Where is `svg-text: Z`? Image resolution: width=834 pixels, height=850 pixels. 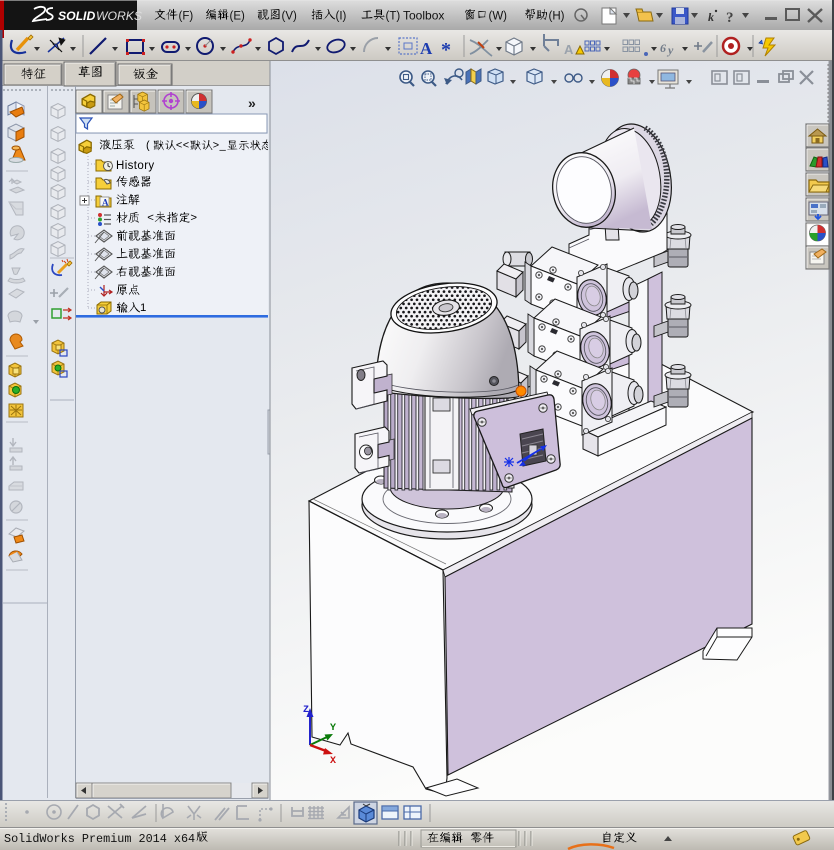
svg-text: Z is located at coordinates (306, 710).